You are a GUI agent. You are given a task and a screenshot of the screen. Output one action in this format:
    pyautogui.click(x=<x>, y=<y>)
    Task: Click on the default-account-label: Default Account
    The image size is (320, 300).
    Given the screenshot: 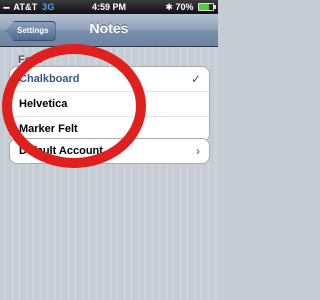 What is the action you would take?
    pyautogui.click(x=61, y=151)
    